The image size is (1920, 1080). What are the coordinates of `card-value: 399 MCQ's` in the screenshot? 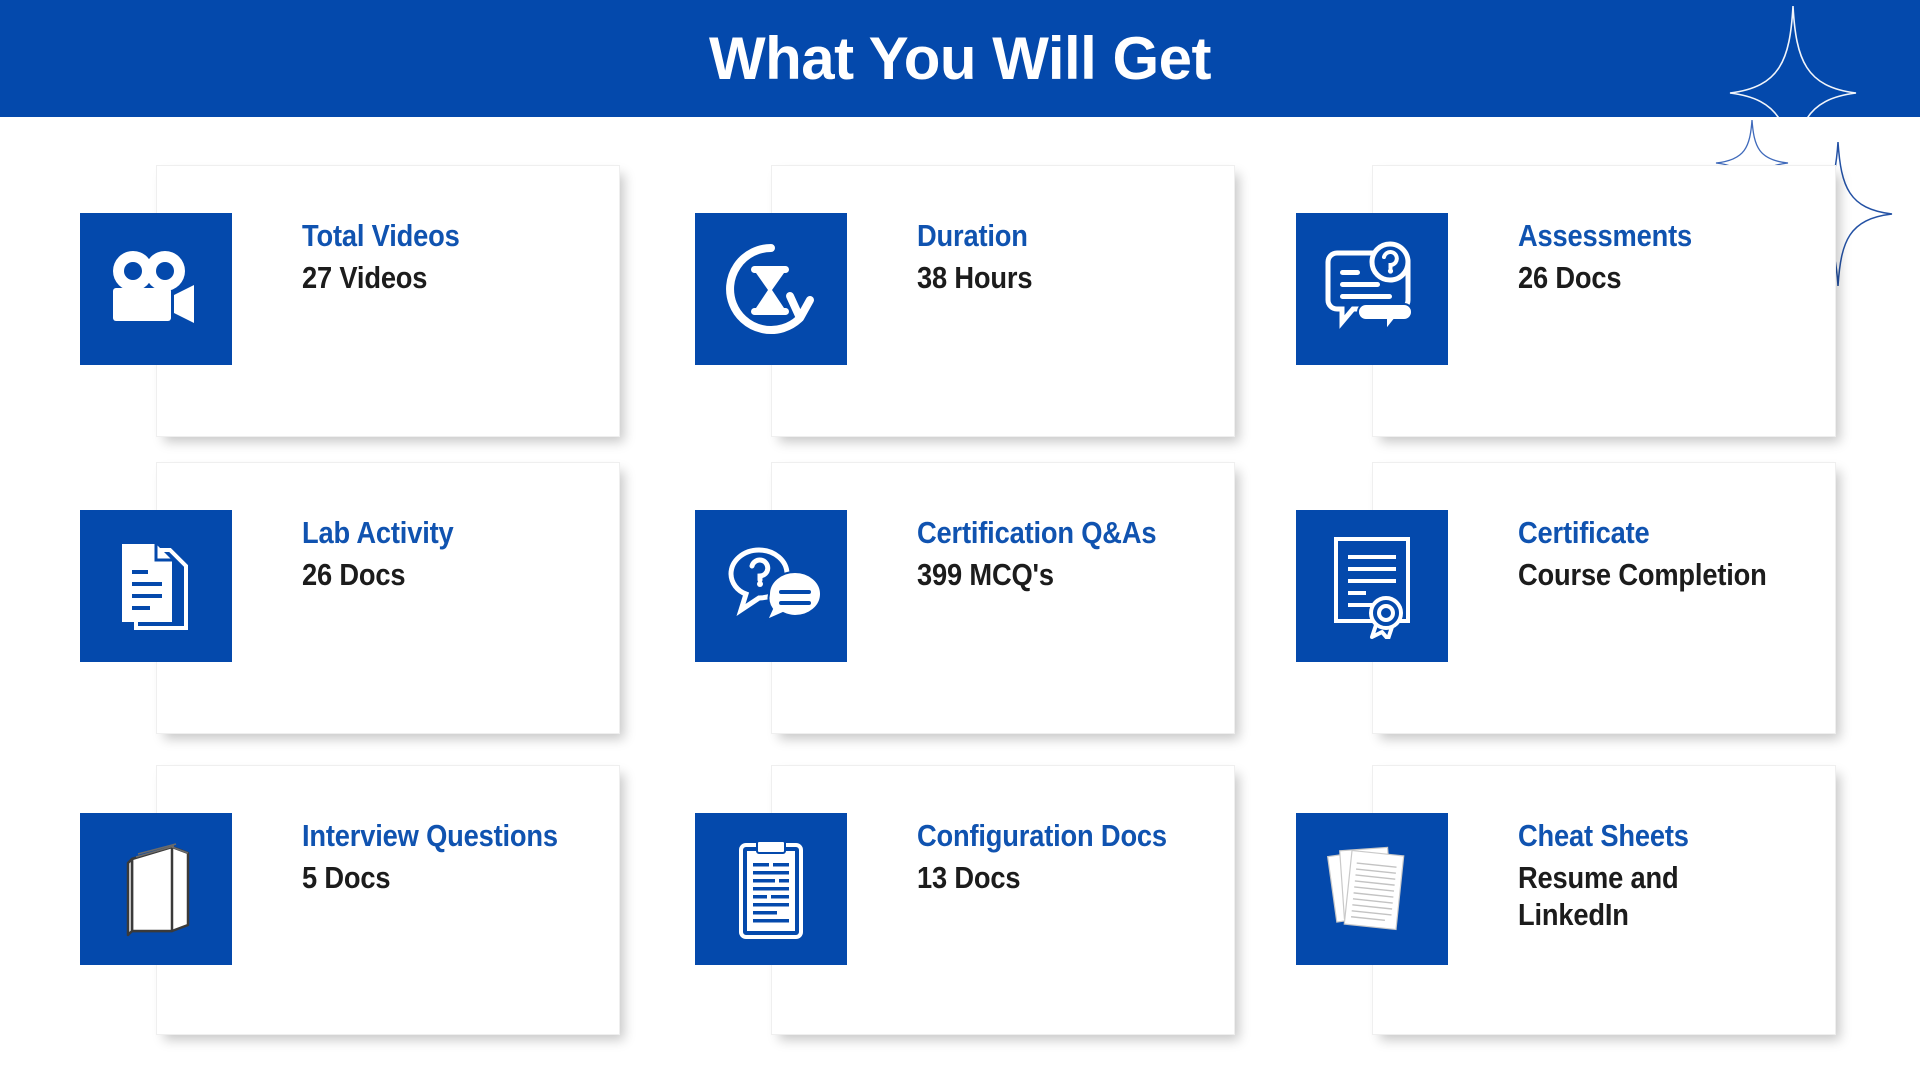 It's located at (985, 574).